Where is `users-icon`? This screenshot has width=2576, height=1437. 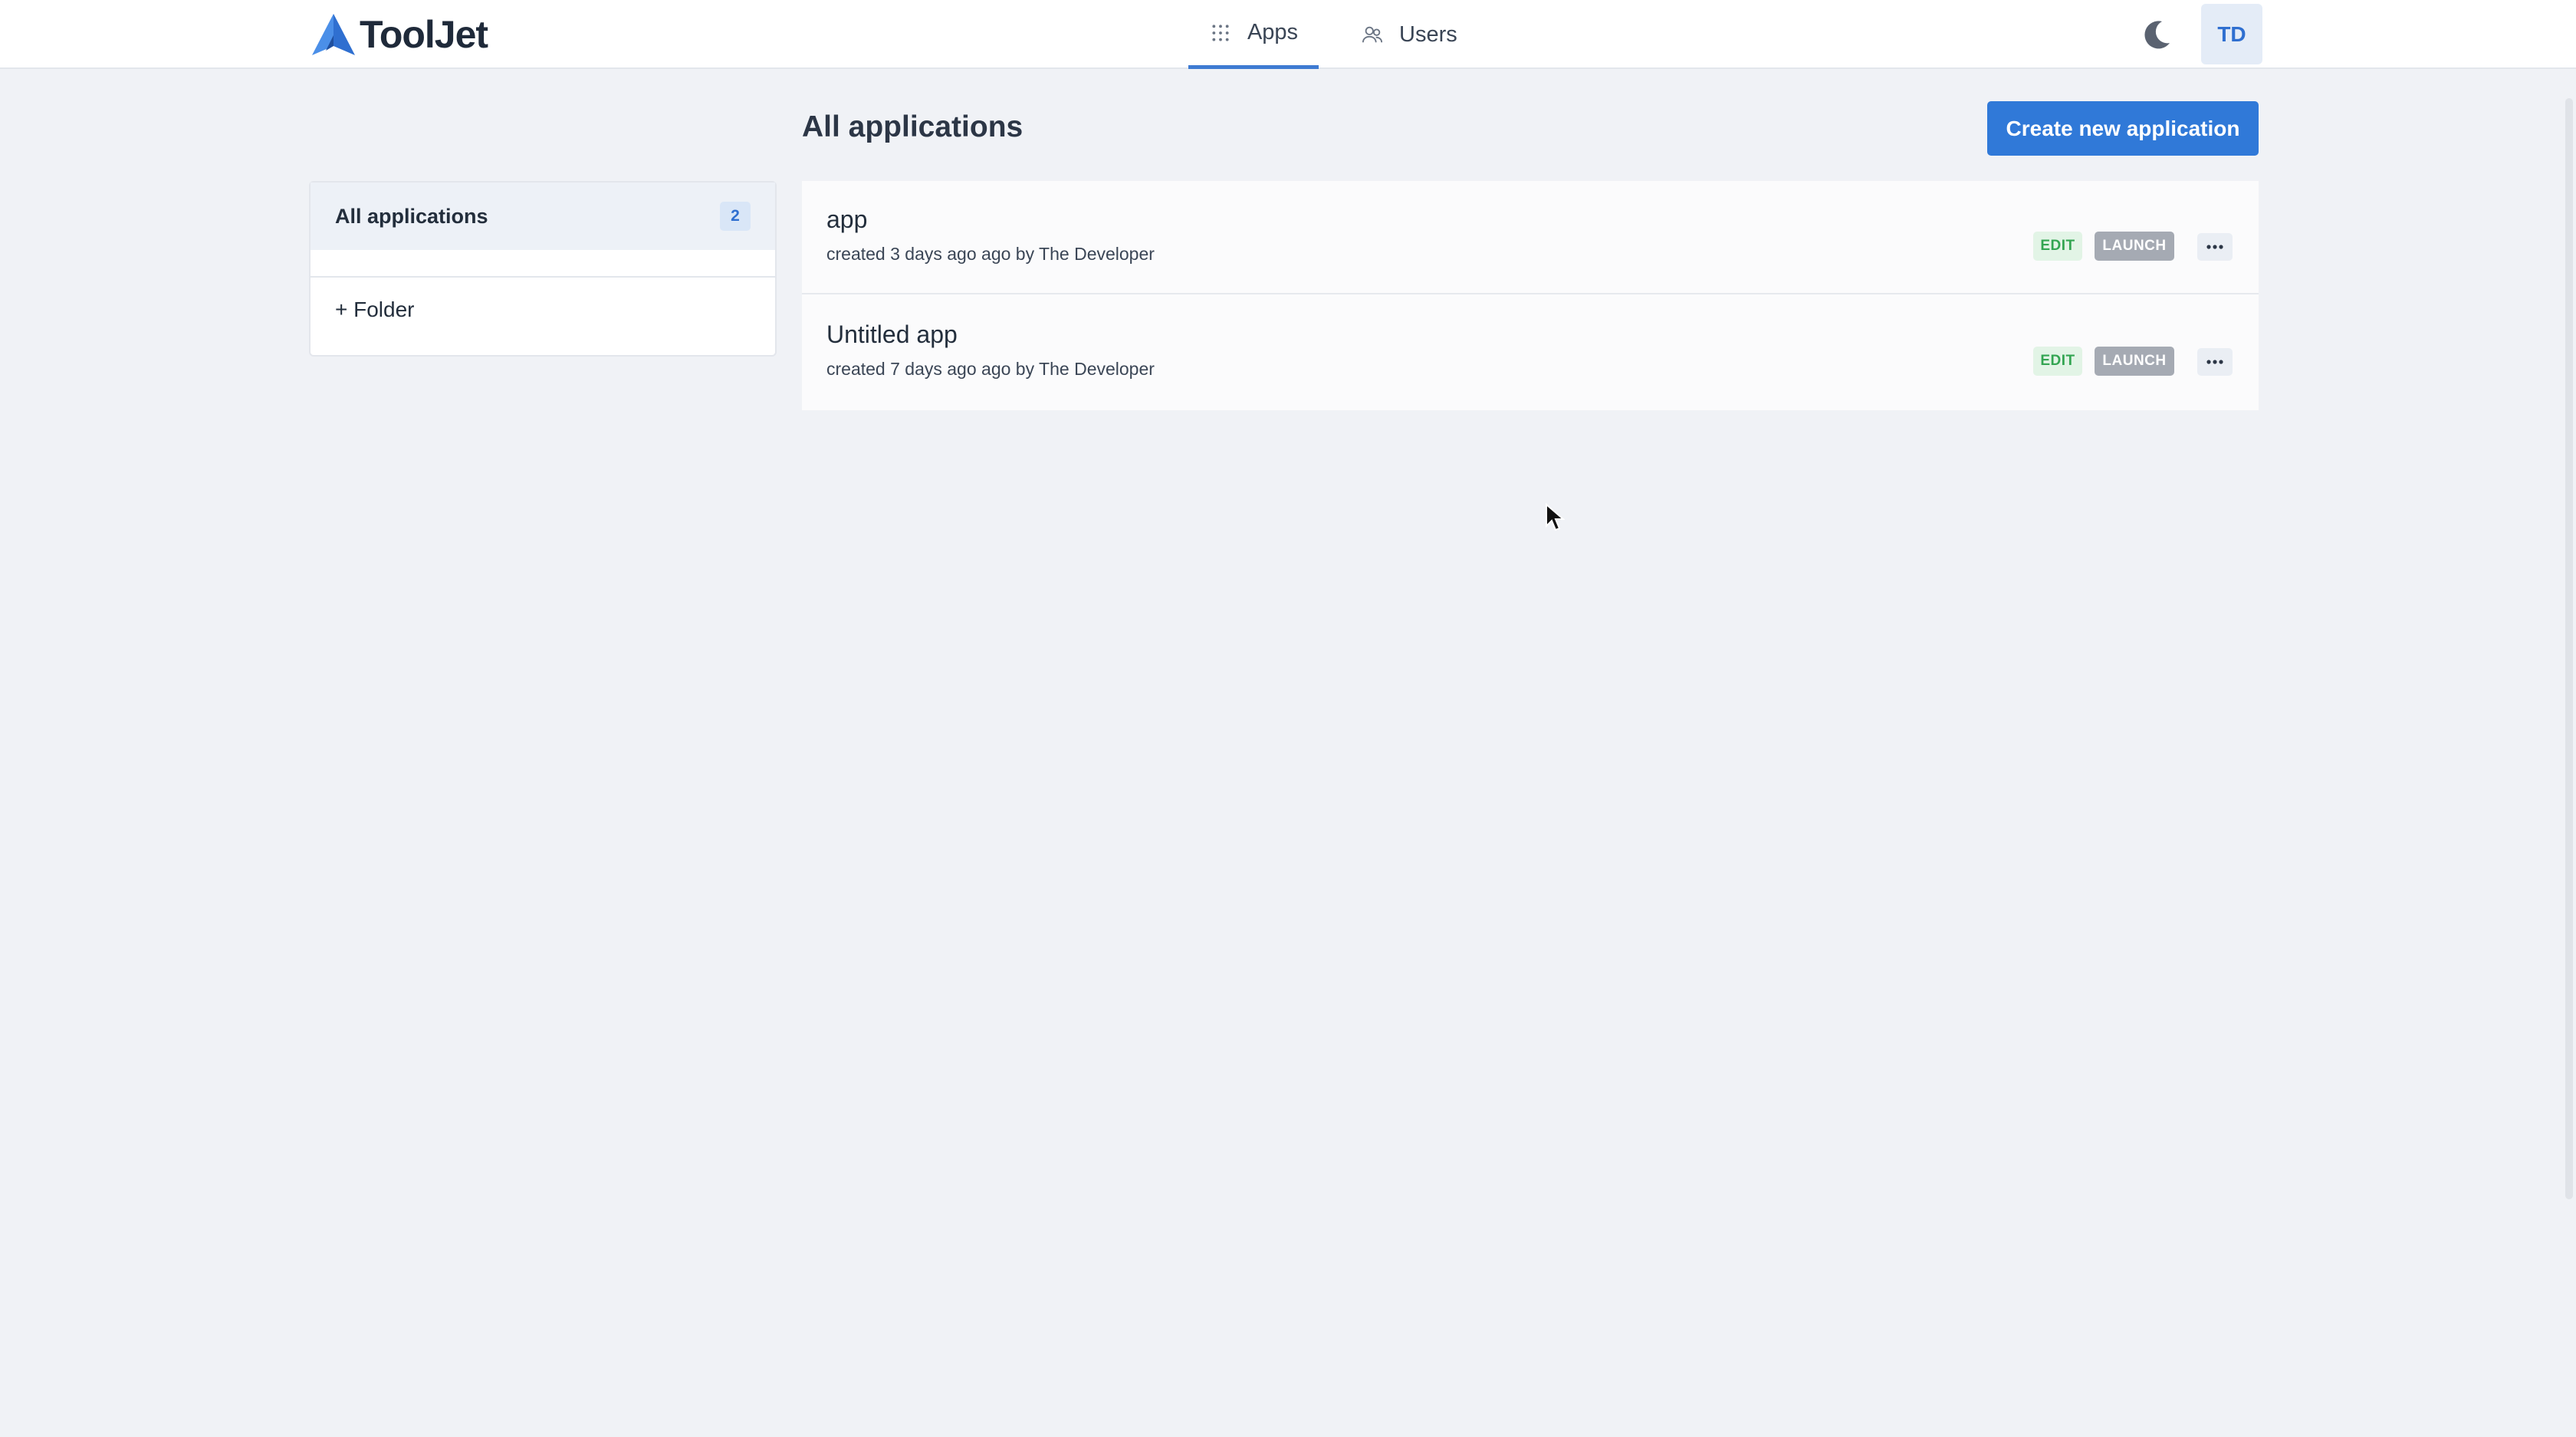
users-icon is located at coordinates (1372, 34).